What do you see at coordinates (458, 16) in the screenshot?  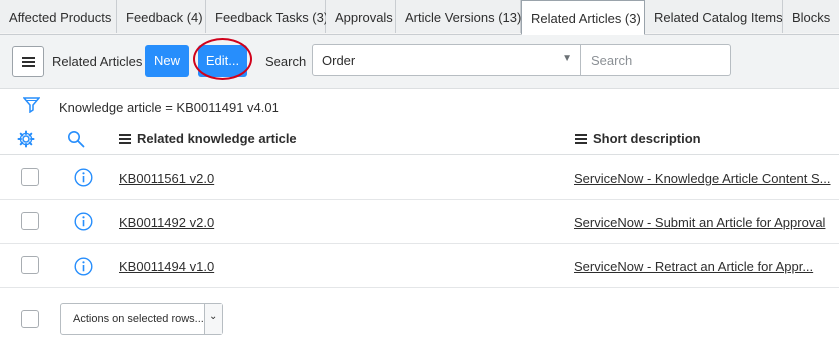 I see `tab-article-versions: Article Versions (13)` at bounding box center [458, 16].